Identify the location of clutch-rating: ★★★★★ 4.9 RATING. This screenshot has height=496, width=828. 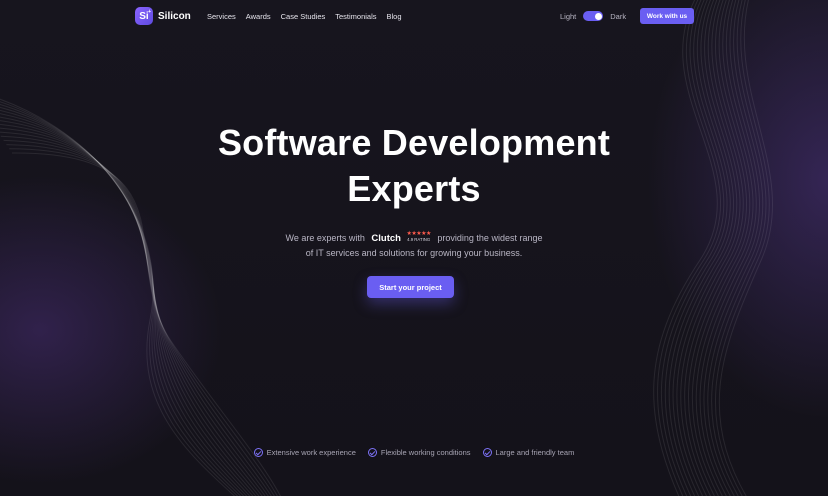
(418, 236).